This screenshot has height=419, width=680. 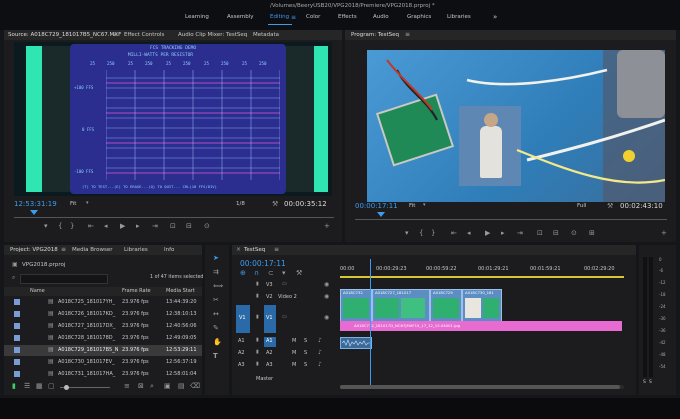 What do you see at coordinates (212, 35) in the screenshot?
I see `tab-audio-clip-mixer: Audio Clip Mixer: TestSeq` at bounding box center [212, 35].